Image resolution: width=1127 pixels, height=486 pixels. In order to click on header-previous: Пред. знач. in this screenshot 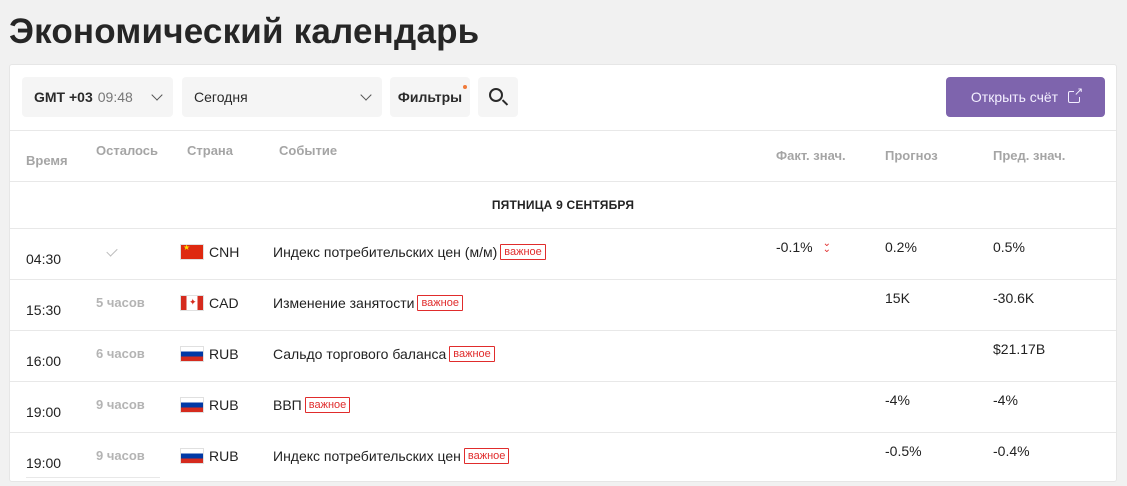, I will do `click(1029, 155)`.